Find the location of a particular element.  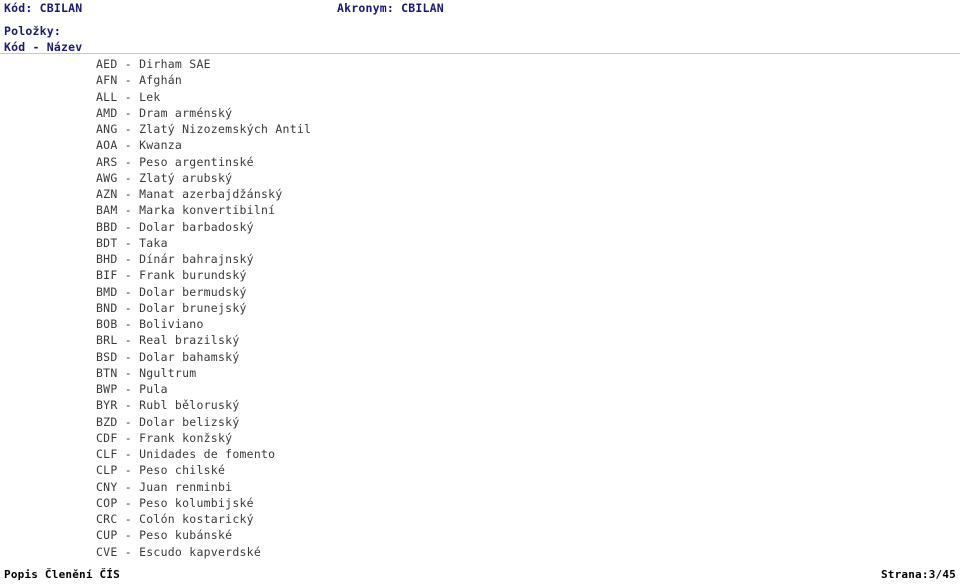

item-name: Colón kostarický is located at coordinates (196, 519).